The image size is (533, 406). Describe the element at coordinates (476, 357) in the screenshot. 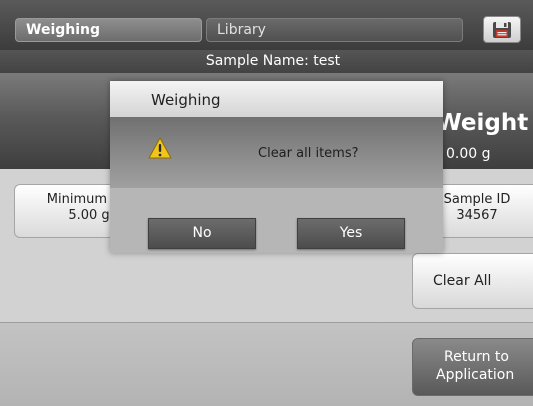

I see `return-label-line1: Return to` at that location.